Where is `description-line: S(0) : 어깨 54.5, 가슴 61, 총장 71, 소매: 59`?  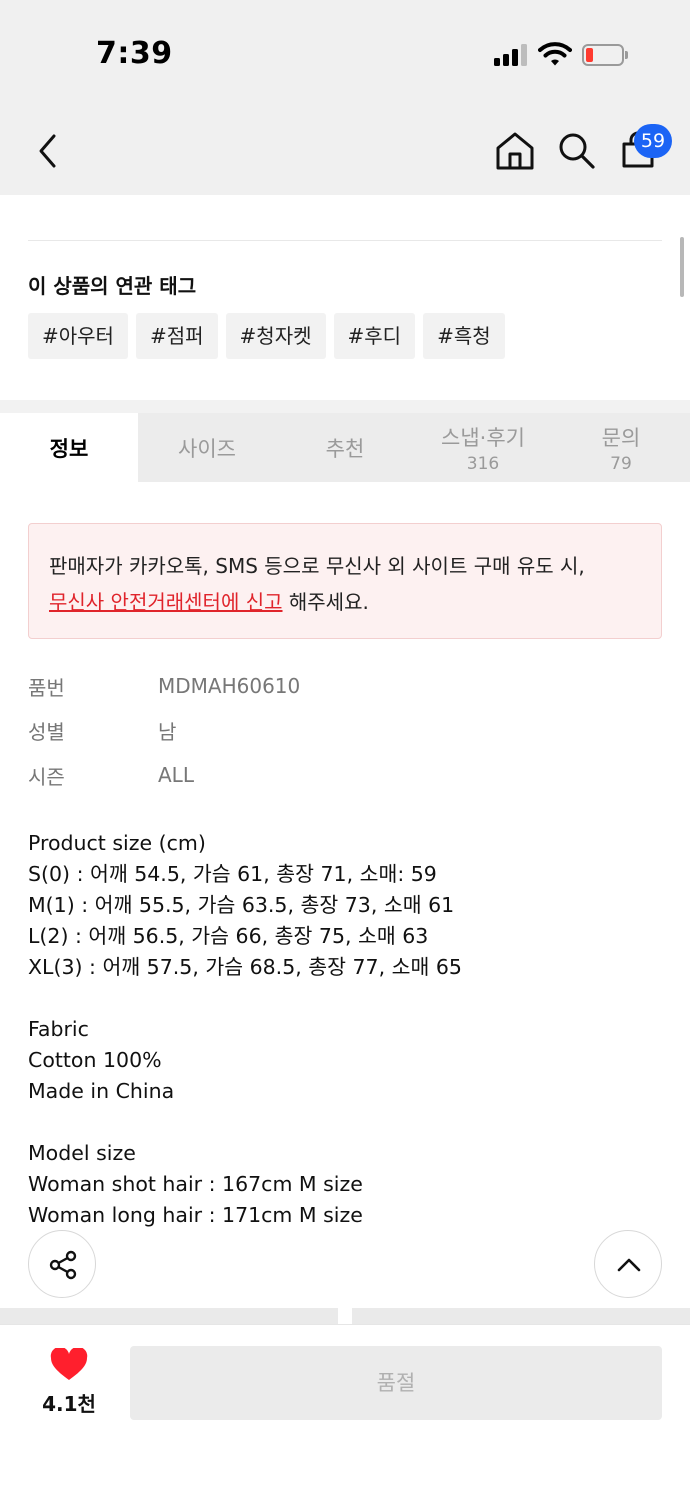
description-line: S(0) : 어깨 54.5, 가슴 61, 총장 71, 소매: 59 is located at coordinates (232, 874).